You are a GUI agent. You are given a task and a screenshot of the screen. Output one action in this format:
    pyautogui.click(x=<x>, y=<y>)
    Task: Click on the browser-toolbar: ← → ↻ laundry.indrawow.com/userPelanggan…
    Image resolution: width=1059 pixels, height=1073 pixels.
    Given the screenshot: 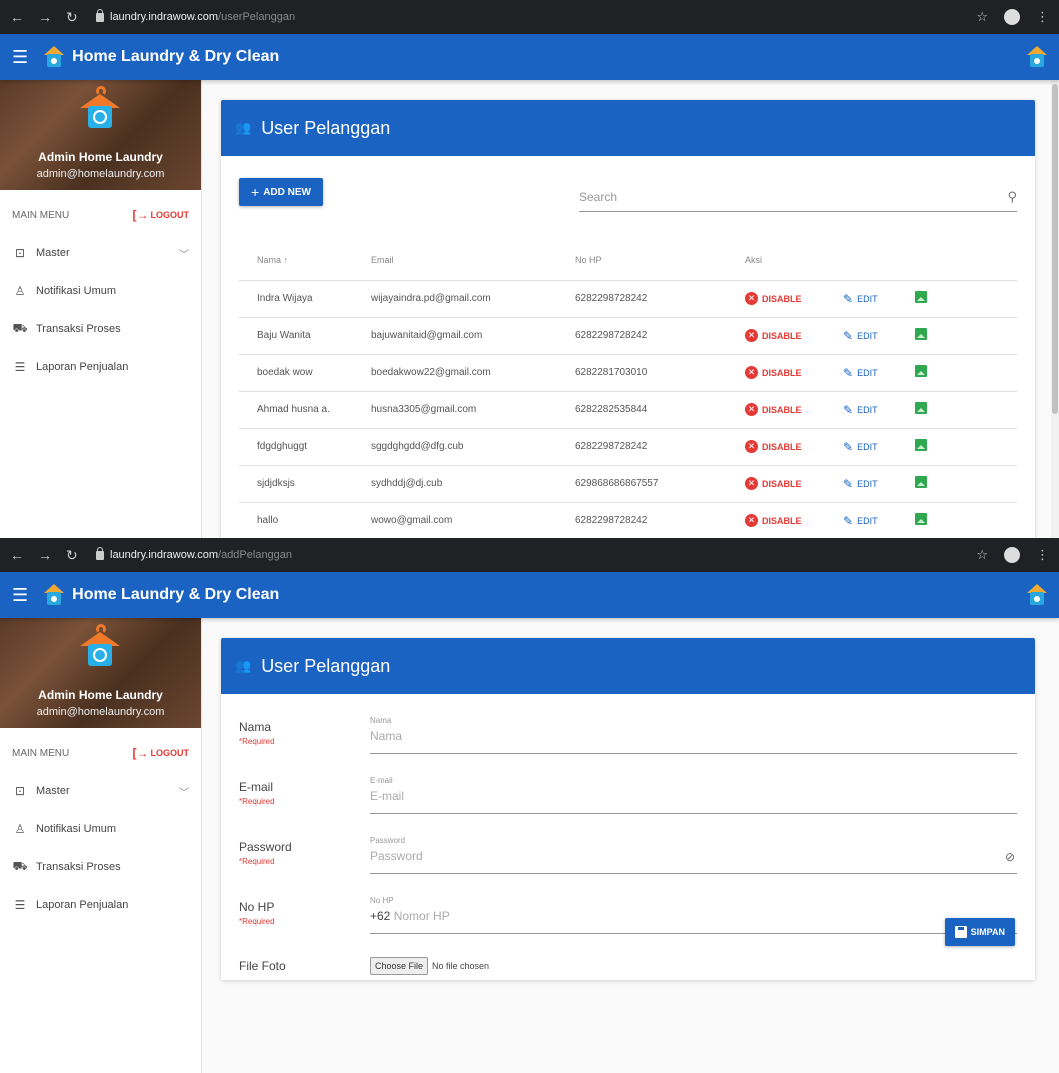 What is the action you would take?
    pyautogui.click(x=529, y=17)
    